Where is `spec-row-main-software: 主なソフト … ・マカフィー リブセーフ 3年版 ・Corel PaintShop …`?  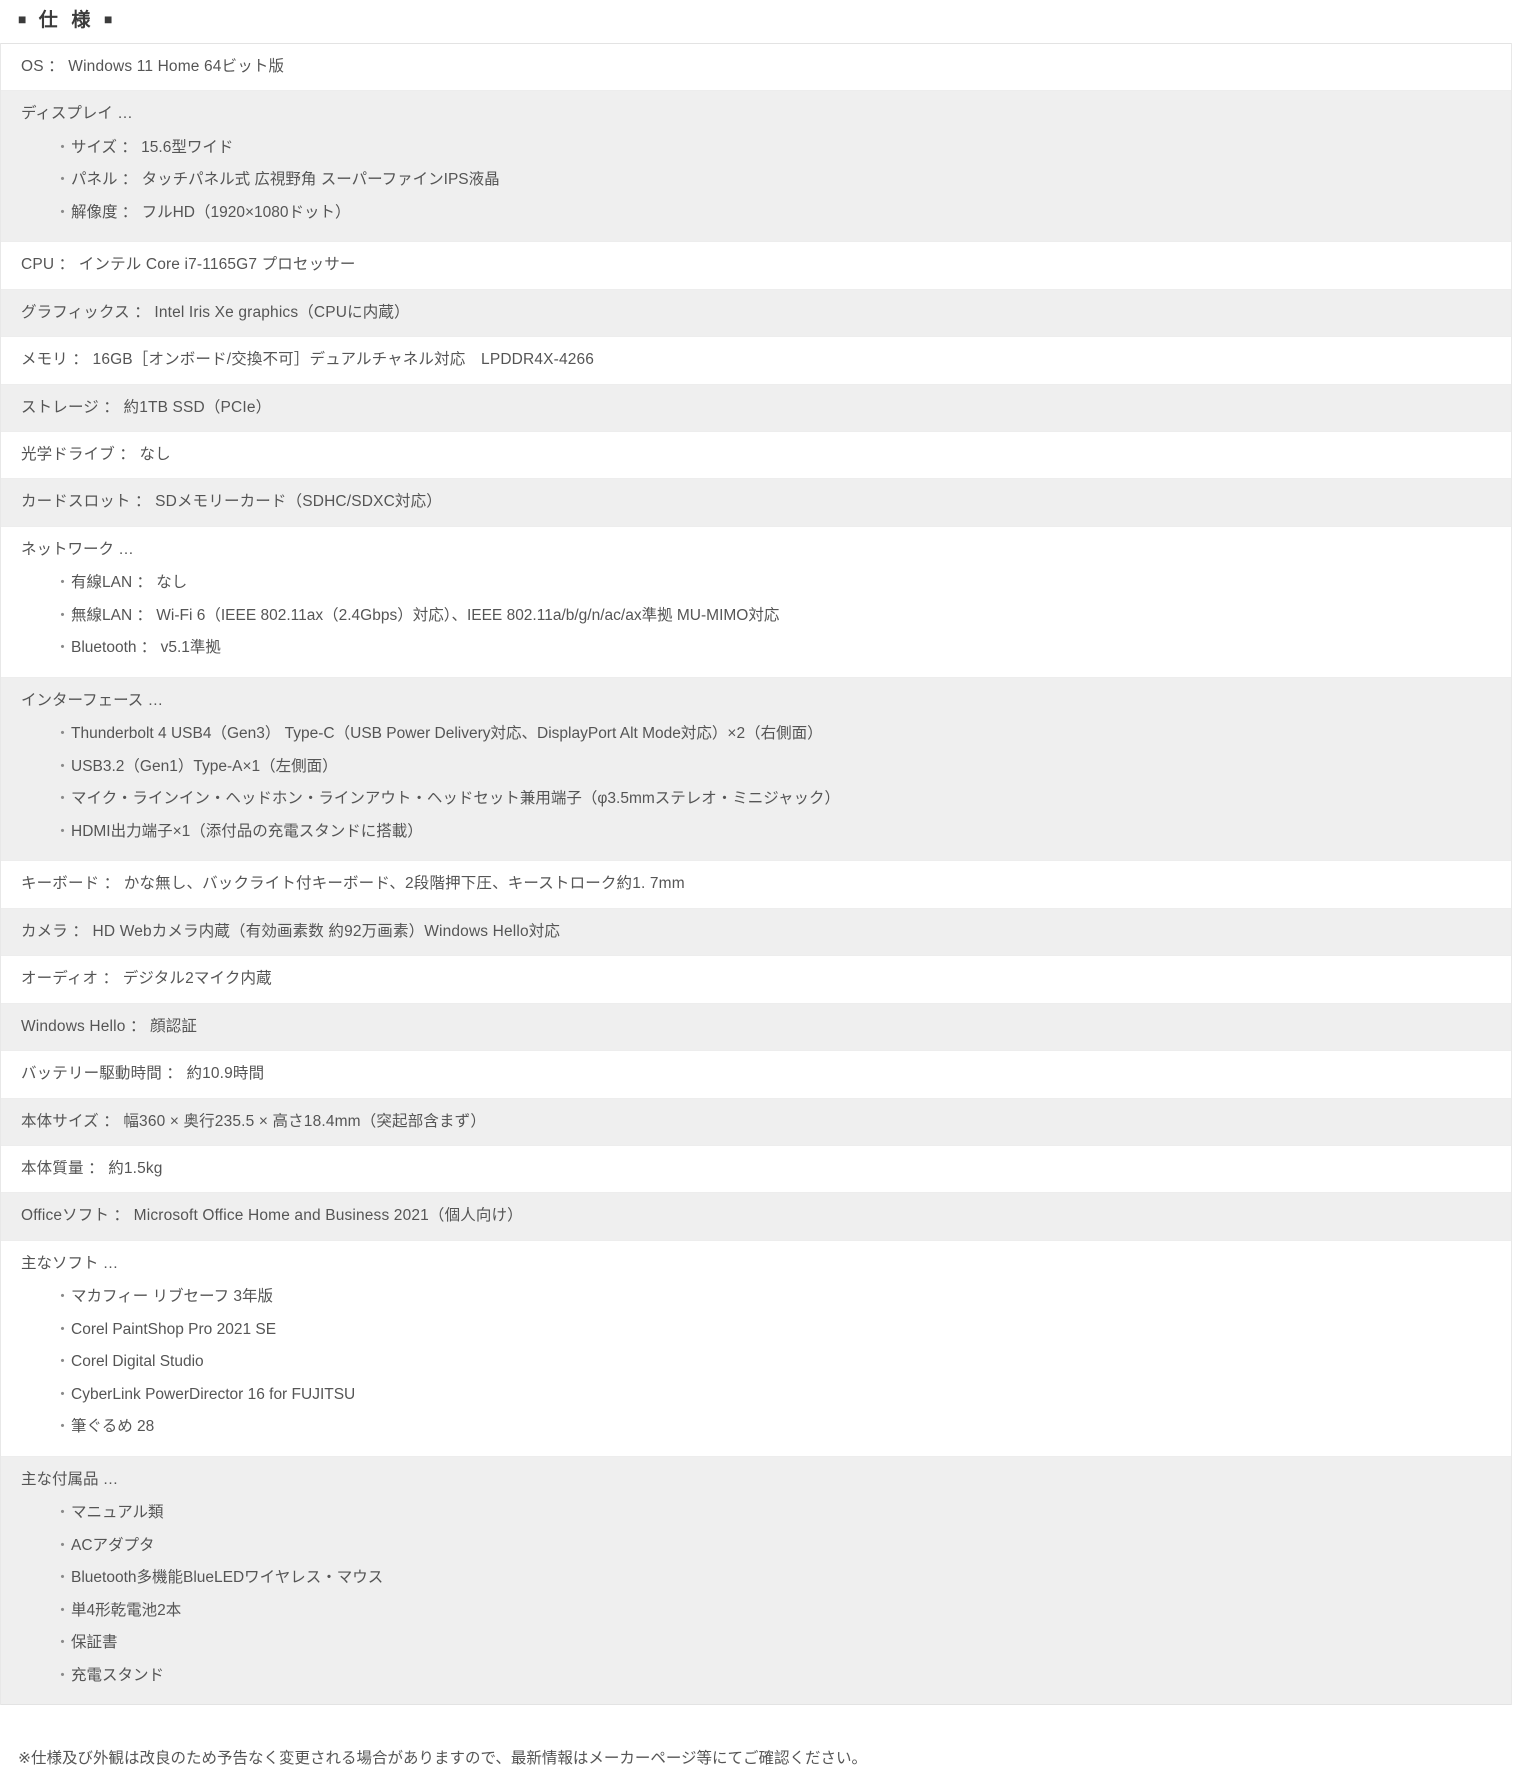 spec-row-main-software: 主なソフト … ・マカフィー リブセーフ 3年版 ・Corel PaintShop … is located at coordinates (756, 1348).